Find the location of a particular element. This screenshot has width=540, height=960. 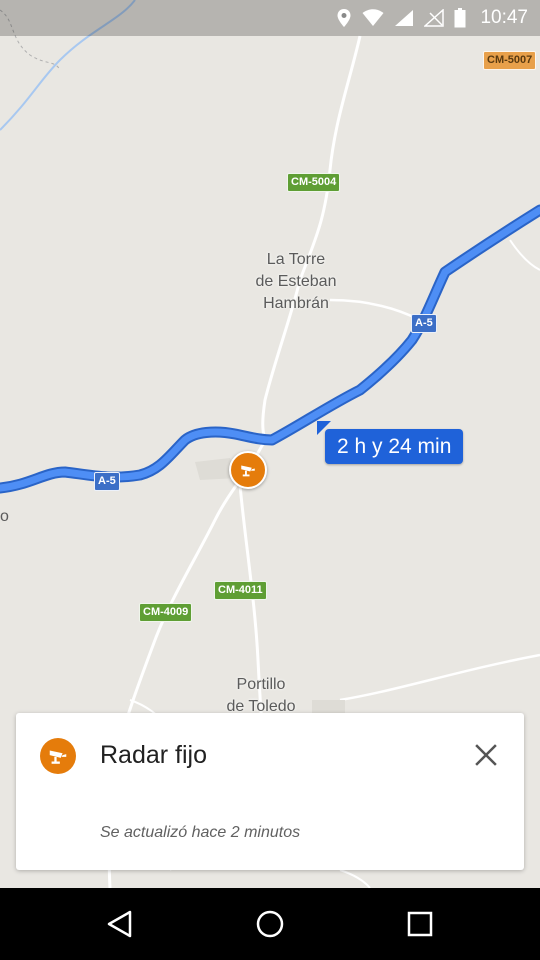

town-label-line: Portillo is located at coordinates (261, 684).